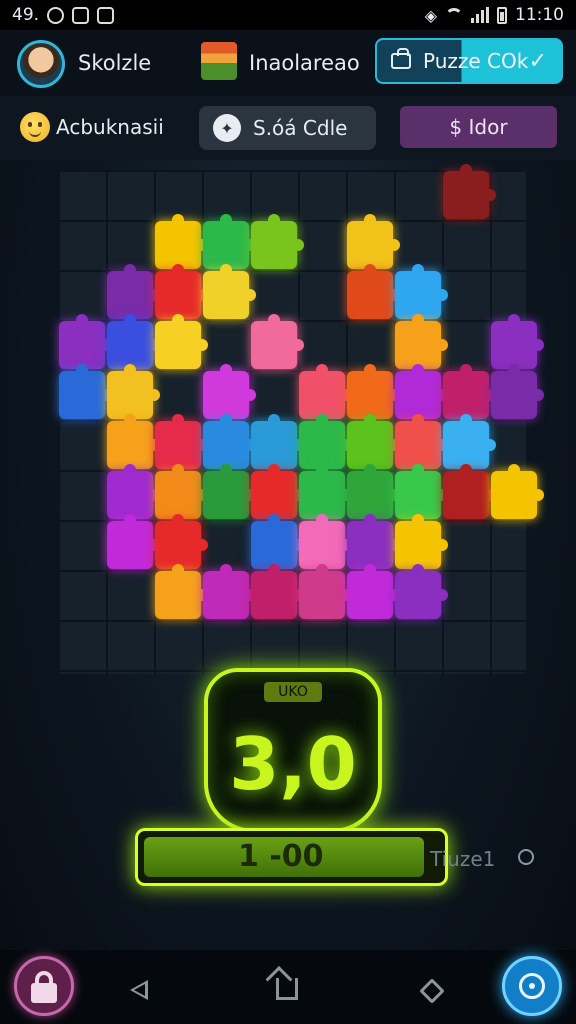 The width and height of the screenshot is (576, 1024). Describe the element at coordinates (476, 61) in the screenshot. I see `puzzle-button-label: Puzze COk` at that location.